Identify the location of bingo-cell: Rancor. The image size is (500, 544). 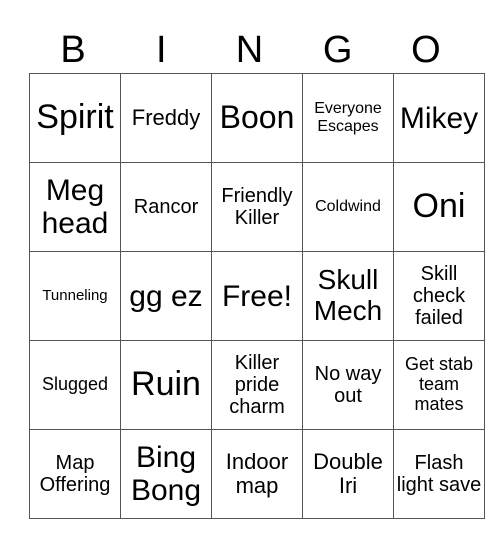
(166, 207).